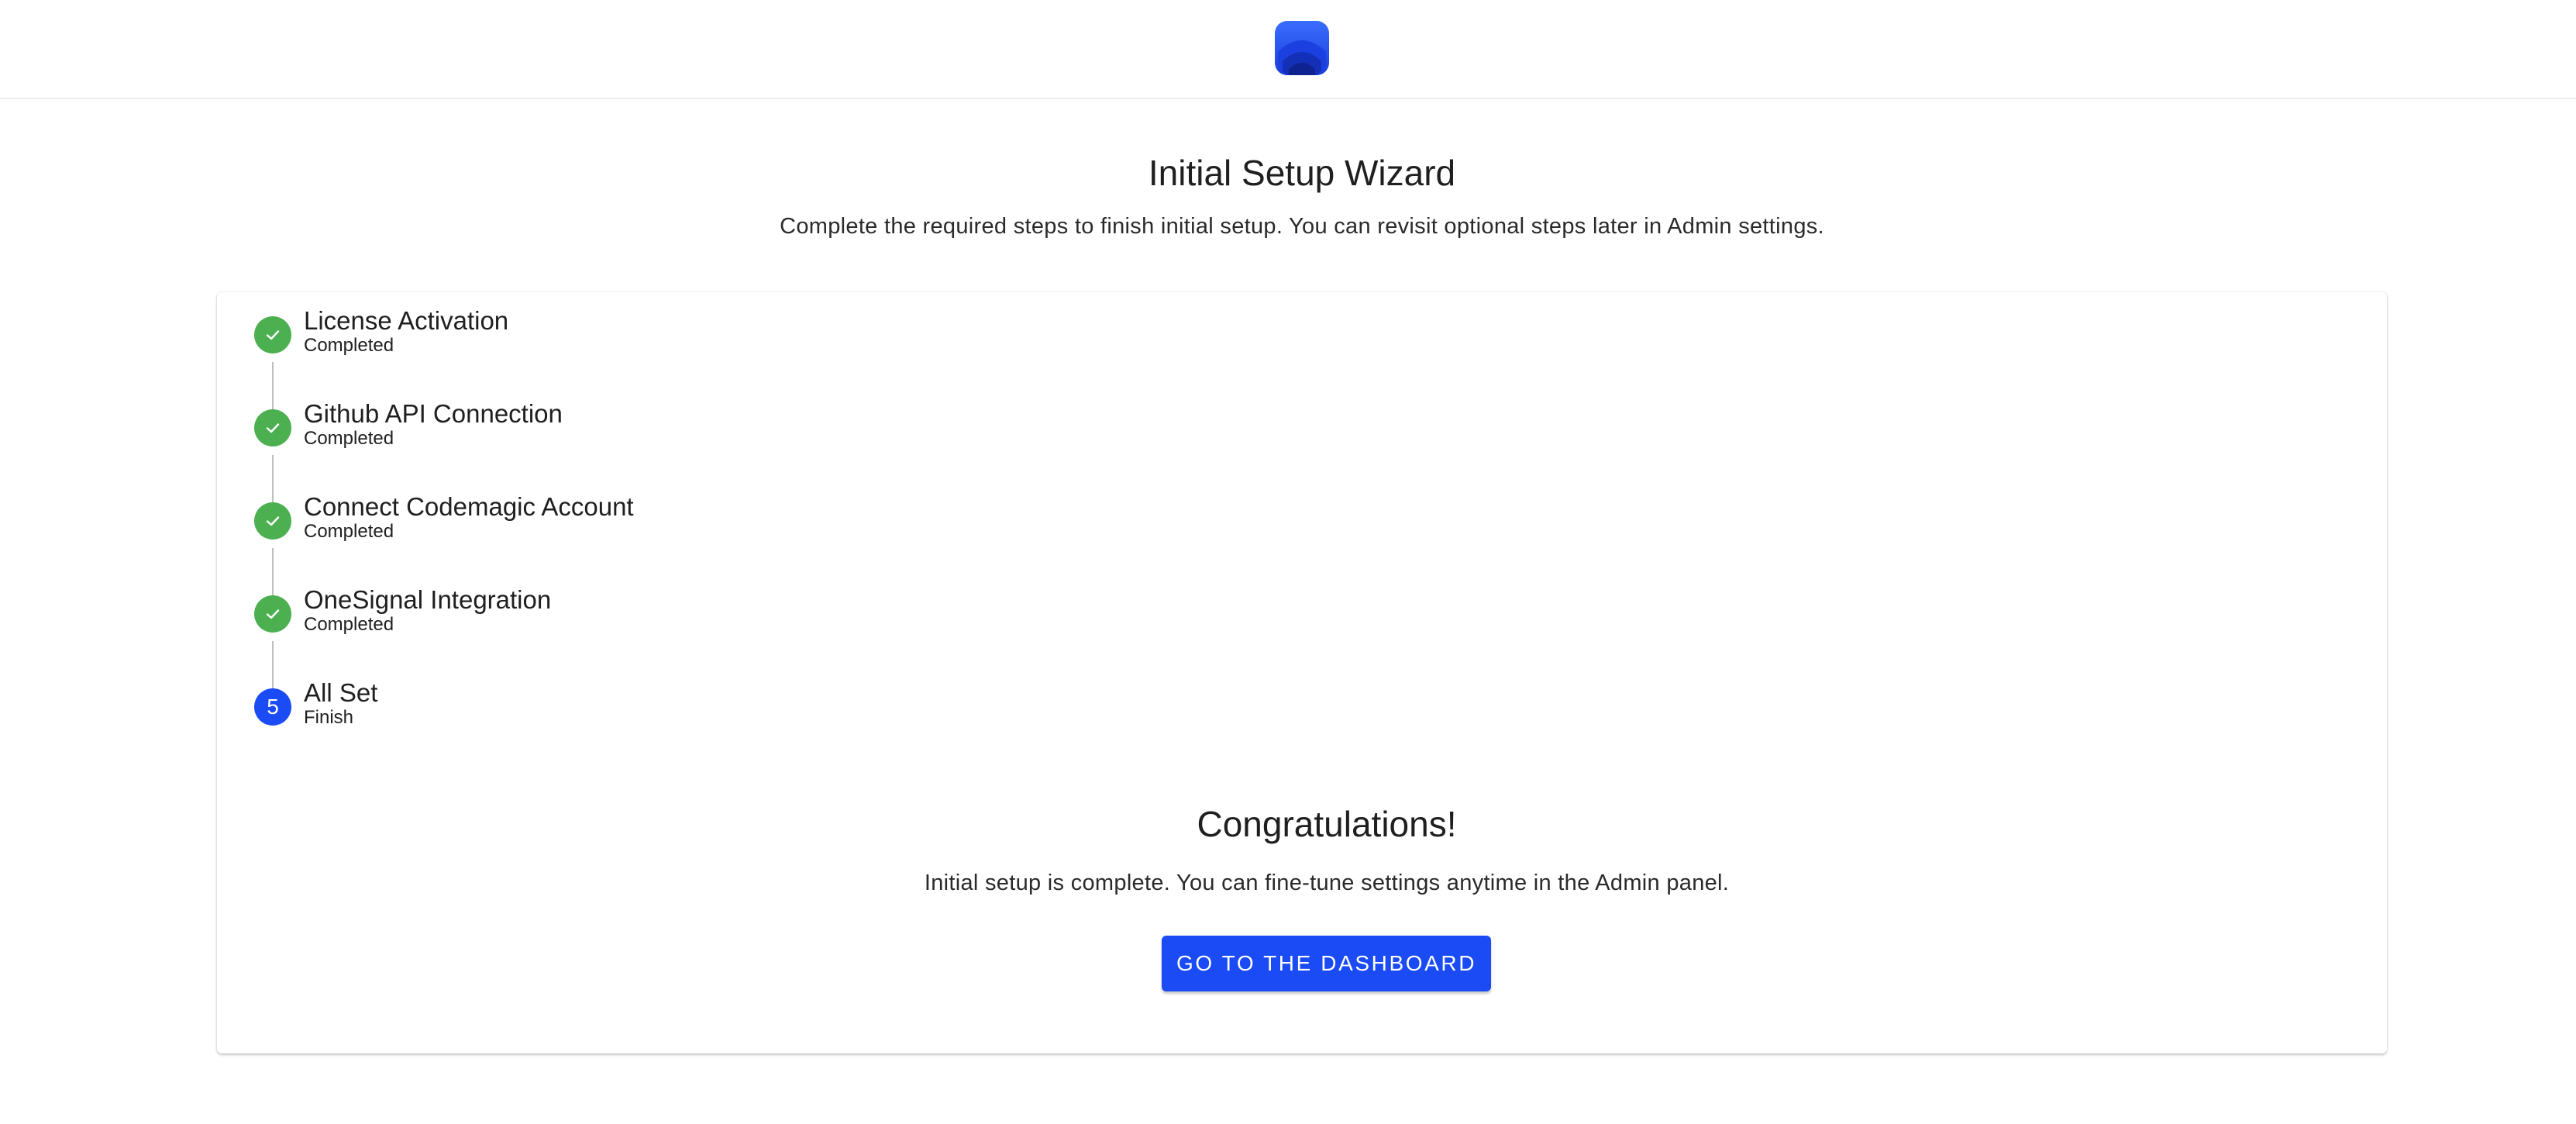  What do you see at coordinates (272, 707) in the screenshot?
I see `step-number-badge: 5` at bounding box center [272, 707].